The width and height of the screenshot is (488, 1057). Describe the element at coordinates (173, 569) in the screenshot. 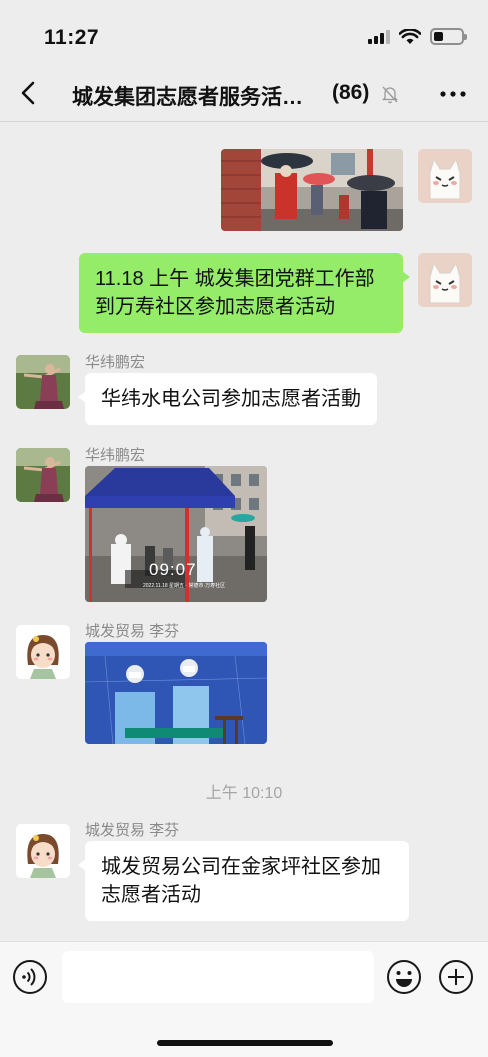

I see `photo-watermark-time: 09:07` at that location.